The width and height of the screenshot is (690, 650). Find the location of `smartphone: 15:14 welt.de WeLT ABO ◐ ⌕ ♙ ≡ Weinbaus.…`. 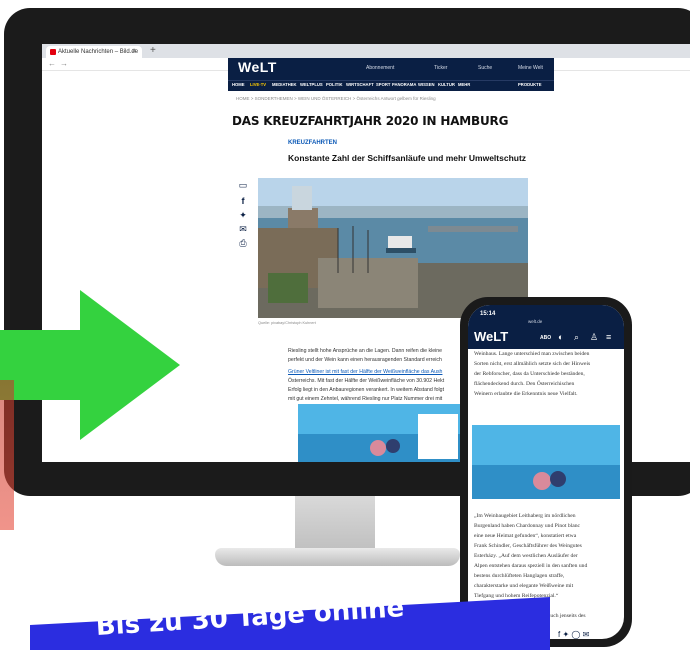

smartphone: 15:14 welt.de WeLT ABO ◐ ⌕ ♙ ≡ Weinbaus.… is located at coordinates (546, 472).